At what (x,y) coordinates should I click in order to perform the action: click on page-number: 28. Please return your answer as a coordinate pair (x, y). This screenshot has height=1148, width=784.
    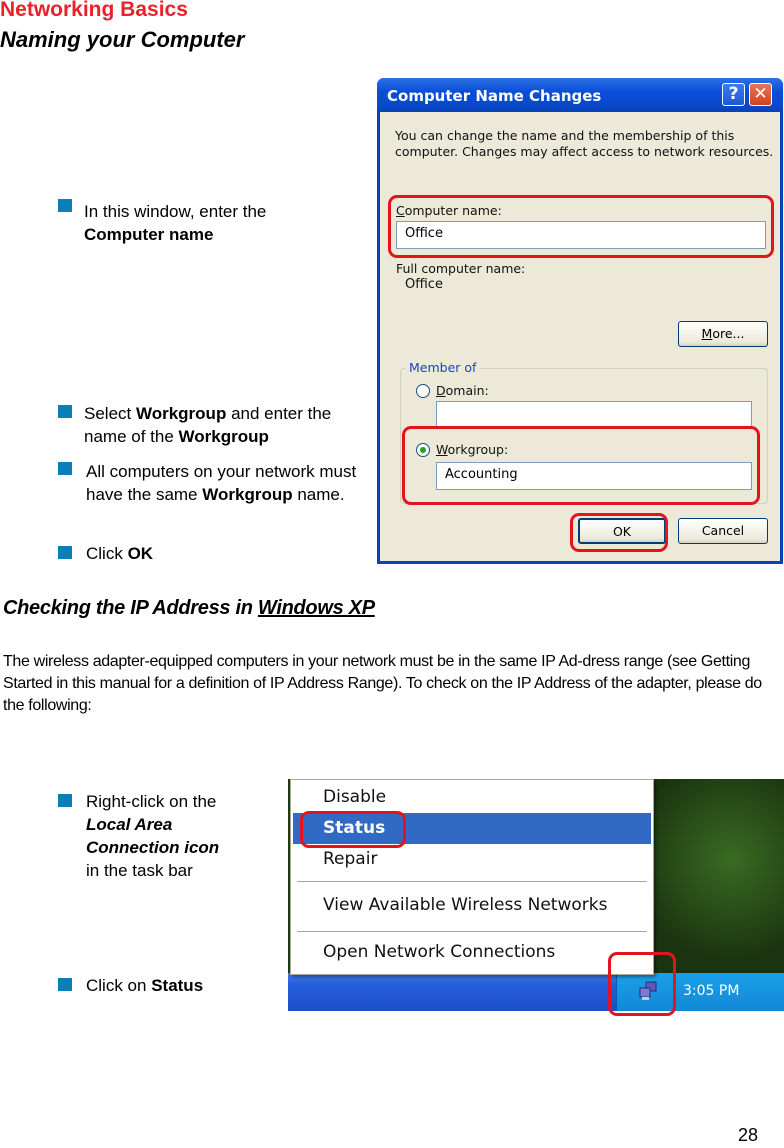
    Looking at the image, I should click on (748, 1135).